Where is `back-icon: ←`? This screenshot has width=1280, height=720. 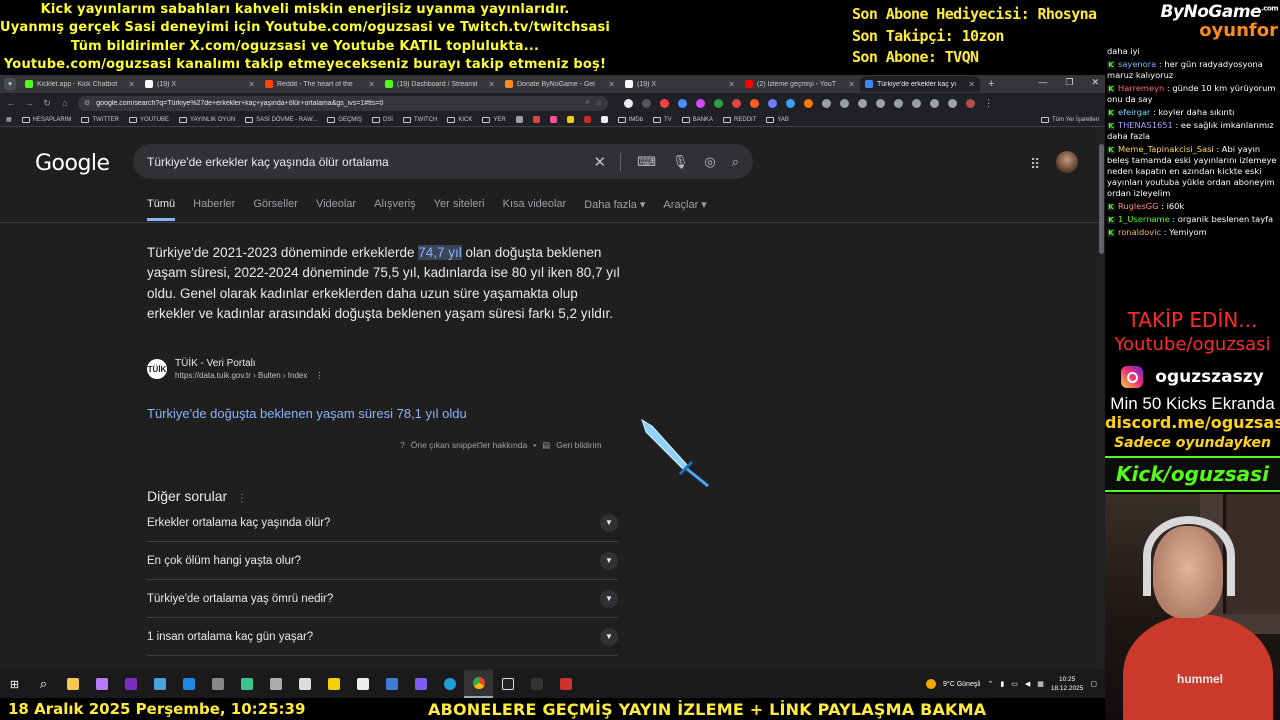
back-icon: ← is located at coordinates (11, 103).